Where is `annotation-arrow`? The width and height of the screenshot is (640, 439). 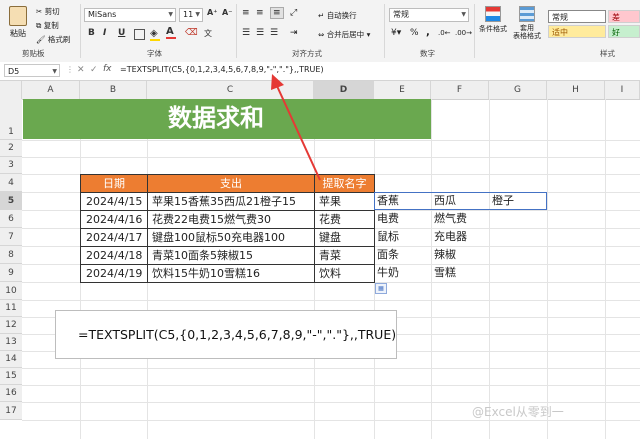 annotation-arrow is located at coordinates (296, 127).